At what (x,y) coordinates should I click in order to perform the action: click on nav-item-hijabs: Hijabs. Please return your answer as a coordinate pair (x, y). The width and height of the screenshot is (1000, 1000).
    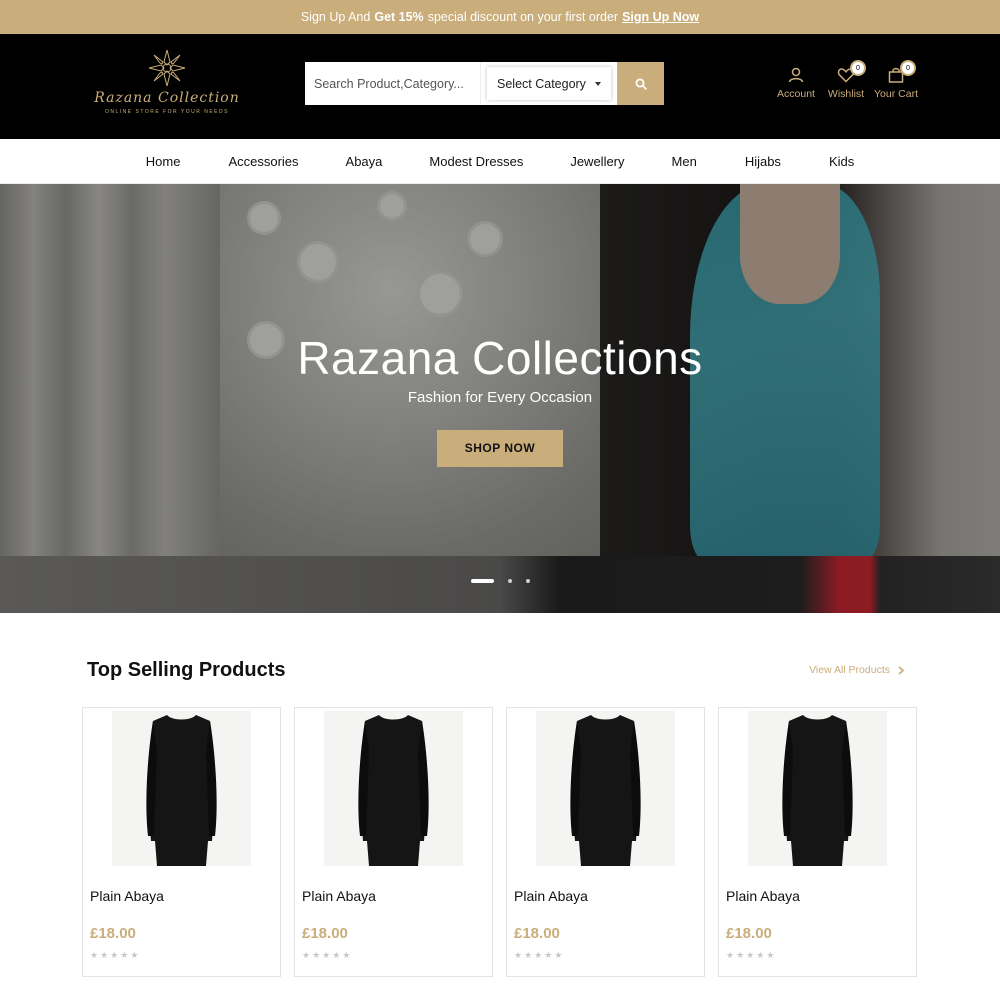
    Looking at the image, I should click on (763, 161).